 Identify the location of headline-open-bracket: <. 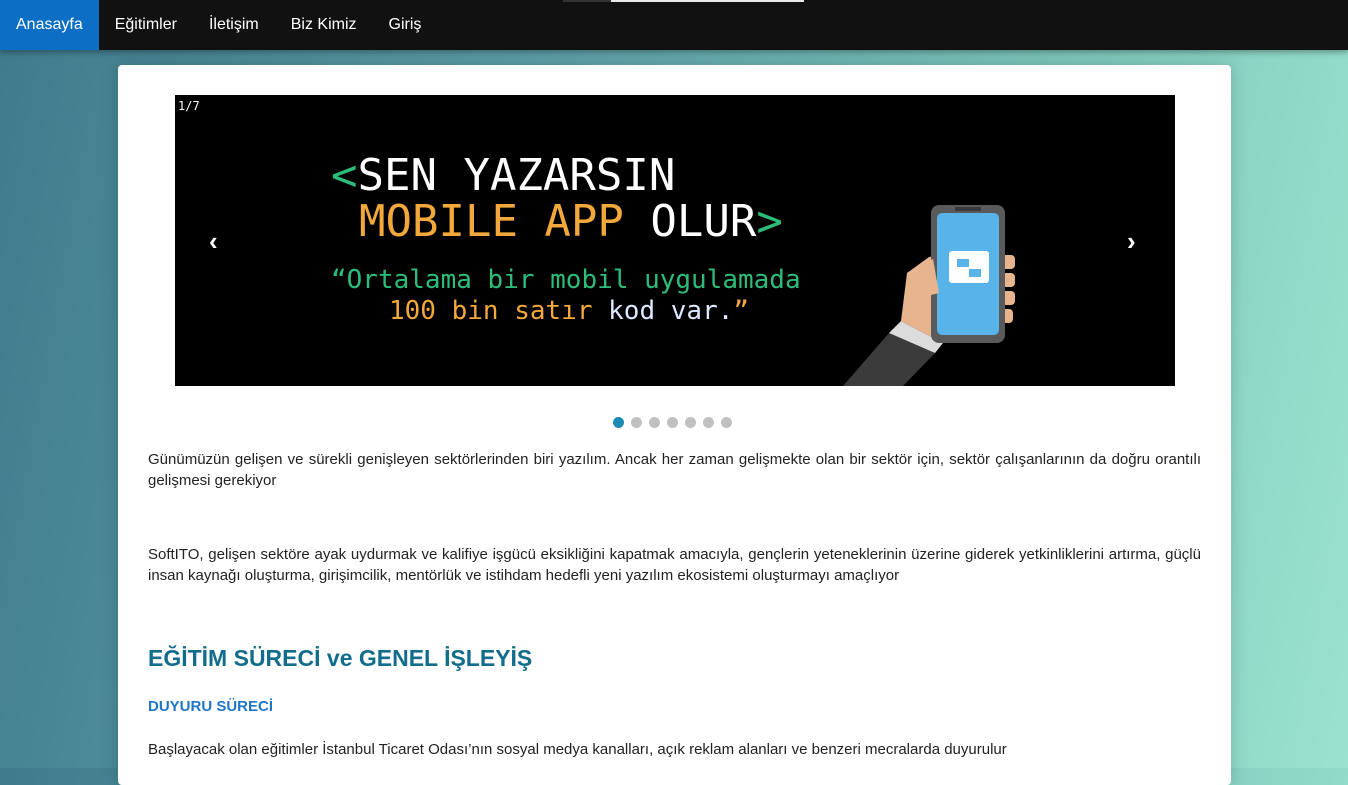
(344, 175).